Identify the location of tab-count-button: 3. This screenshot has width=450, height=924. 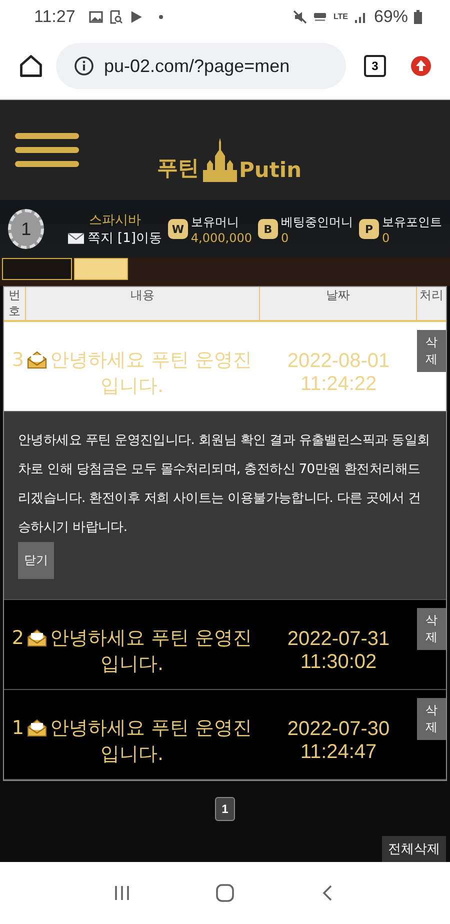
(375, 66).